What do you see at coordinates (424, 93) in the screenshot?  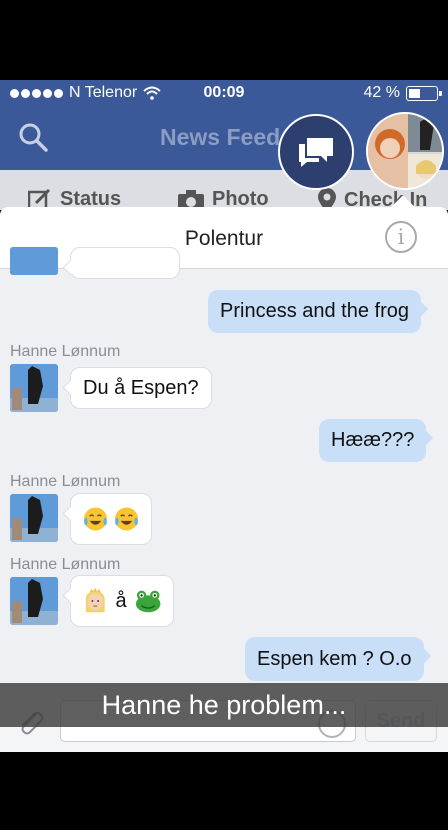 I see `battery-icon` at bounding box center [424, 93].